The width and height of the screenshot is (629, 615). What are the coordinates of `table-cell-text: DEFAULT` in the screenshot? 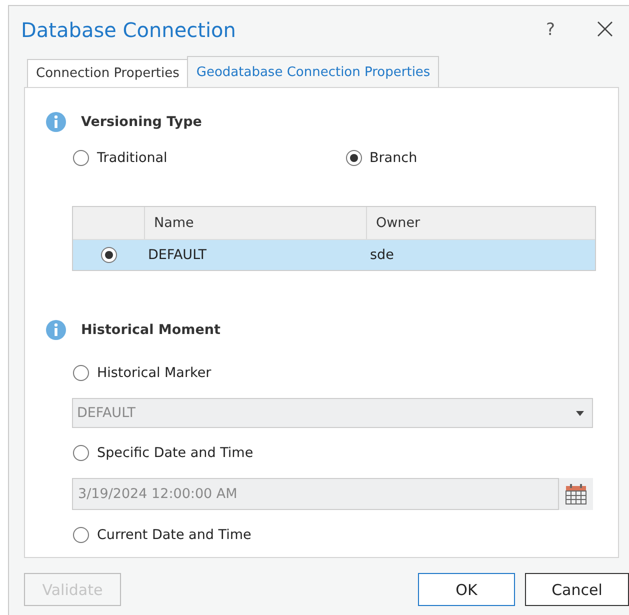 It's located at (177, 255).